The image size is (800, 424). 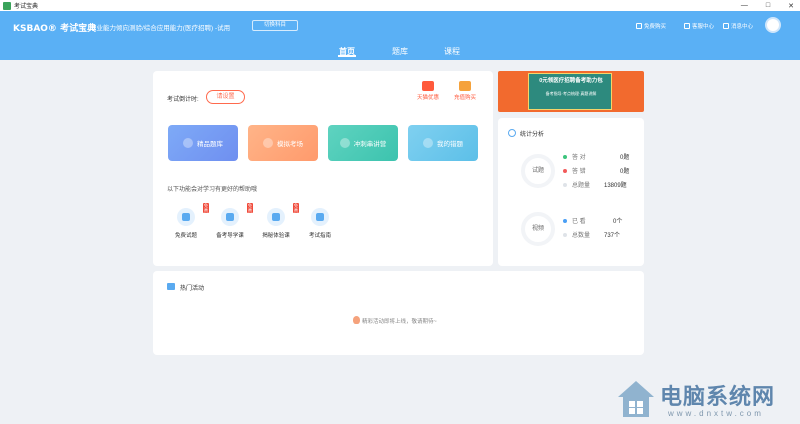 I want to click on avatar, so click(x=773, y=25).